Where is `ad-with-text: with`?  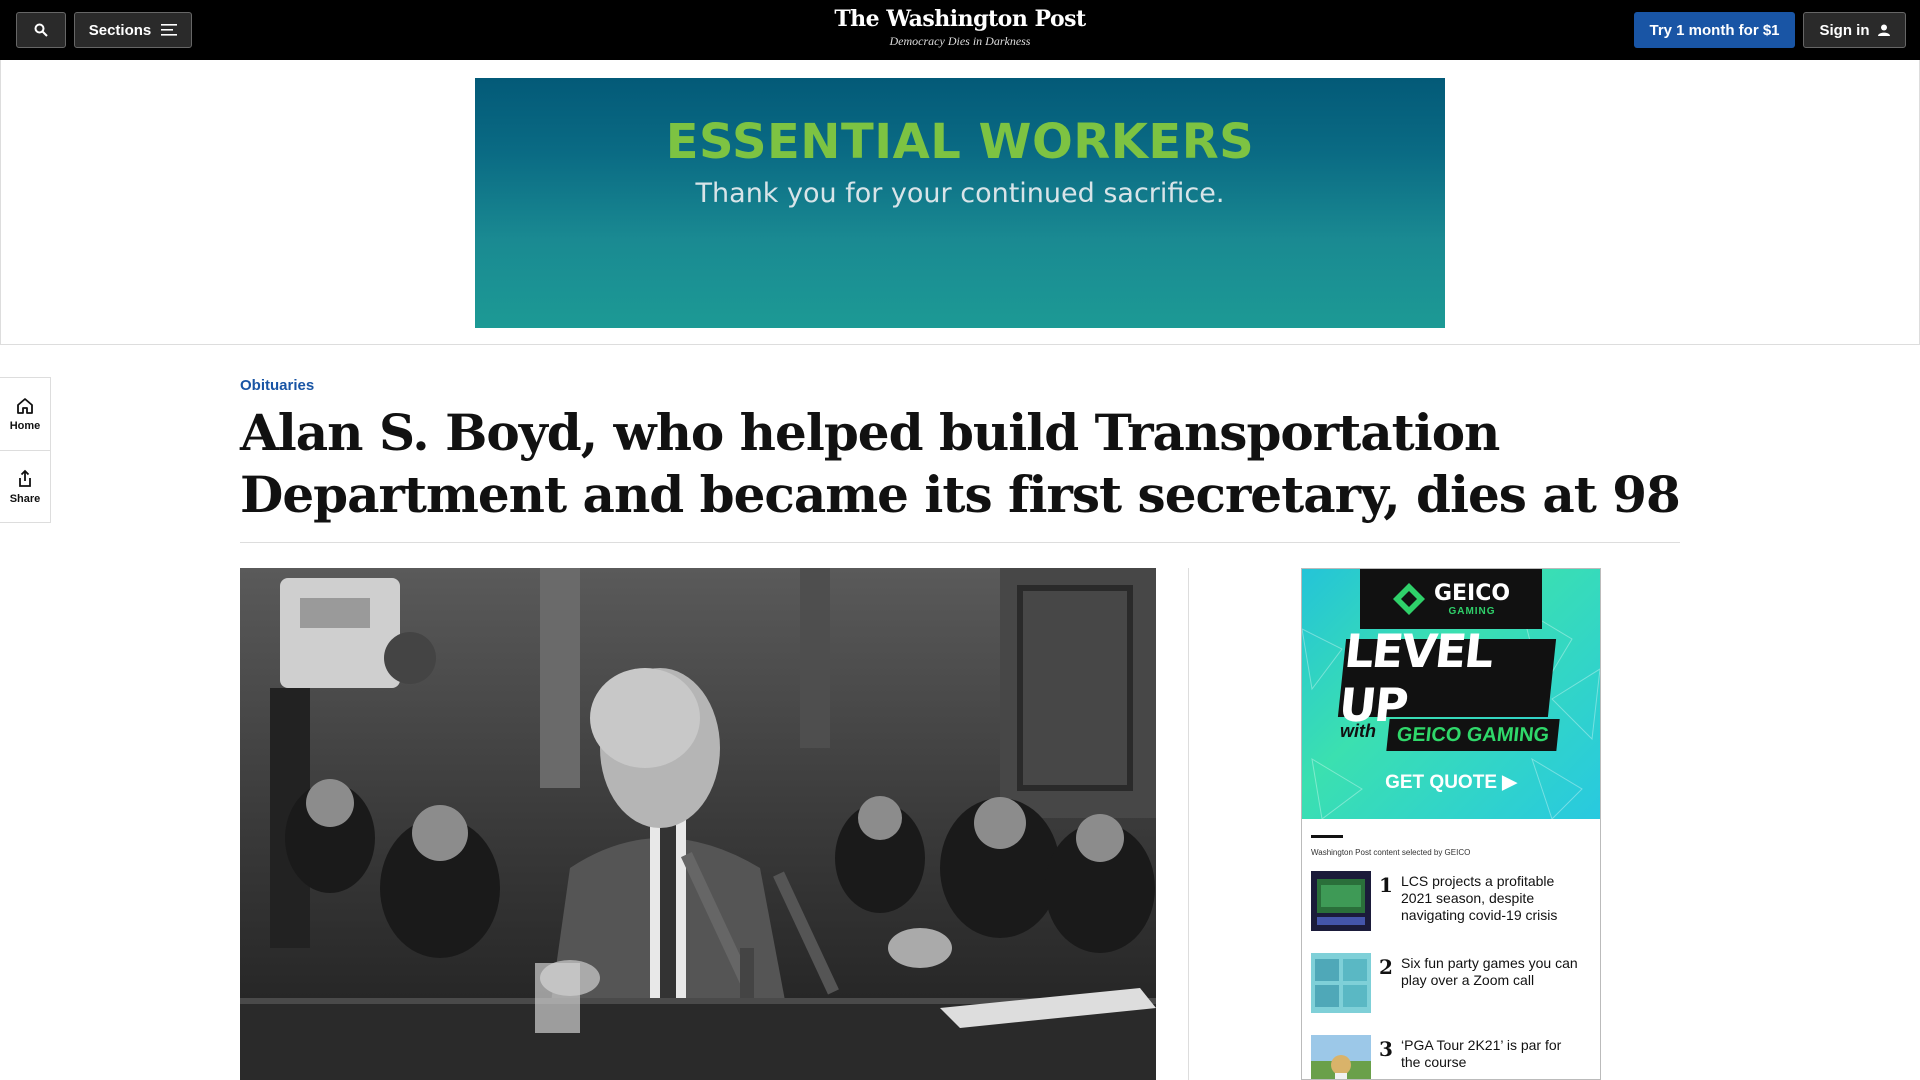 ad-with-text: with is located at coordinates (1358, 731).